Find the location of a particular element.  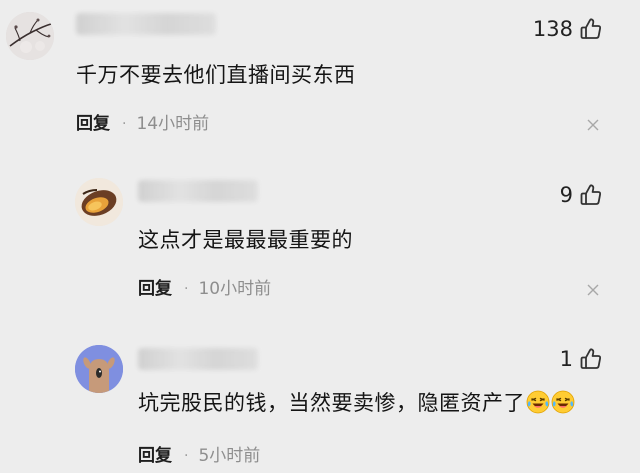

comment-meta: 回复 · 5小时前 is located at coordinates (199, 456).